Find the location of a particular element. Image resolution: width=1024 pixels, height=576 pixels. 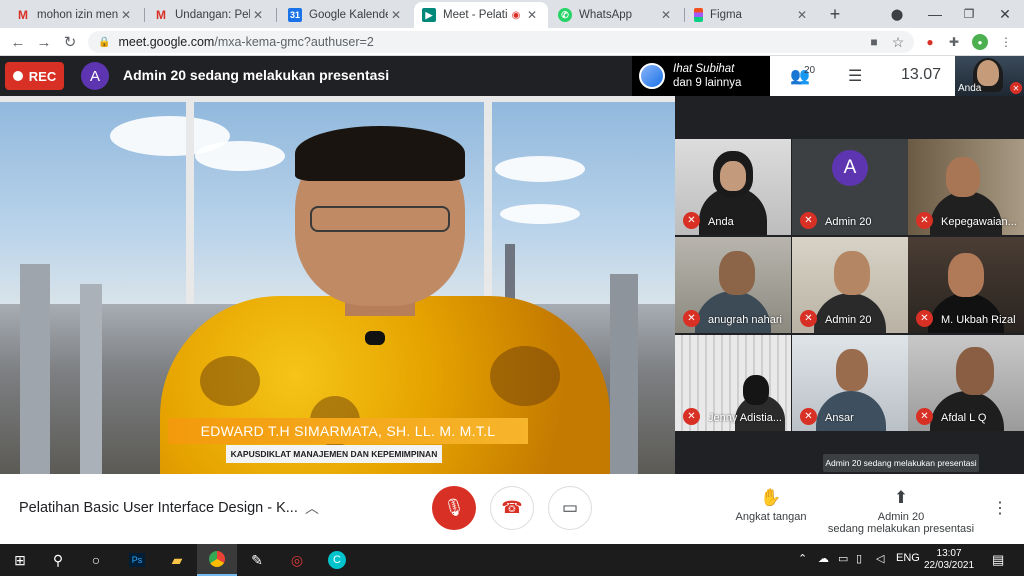

face is located at coordinates (963, 177).